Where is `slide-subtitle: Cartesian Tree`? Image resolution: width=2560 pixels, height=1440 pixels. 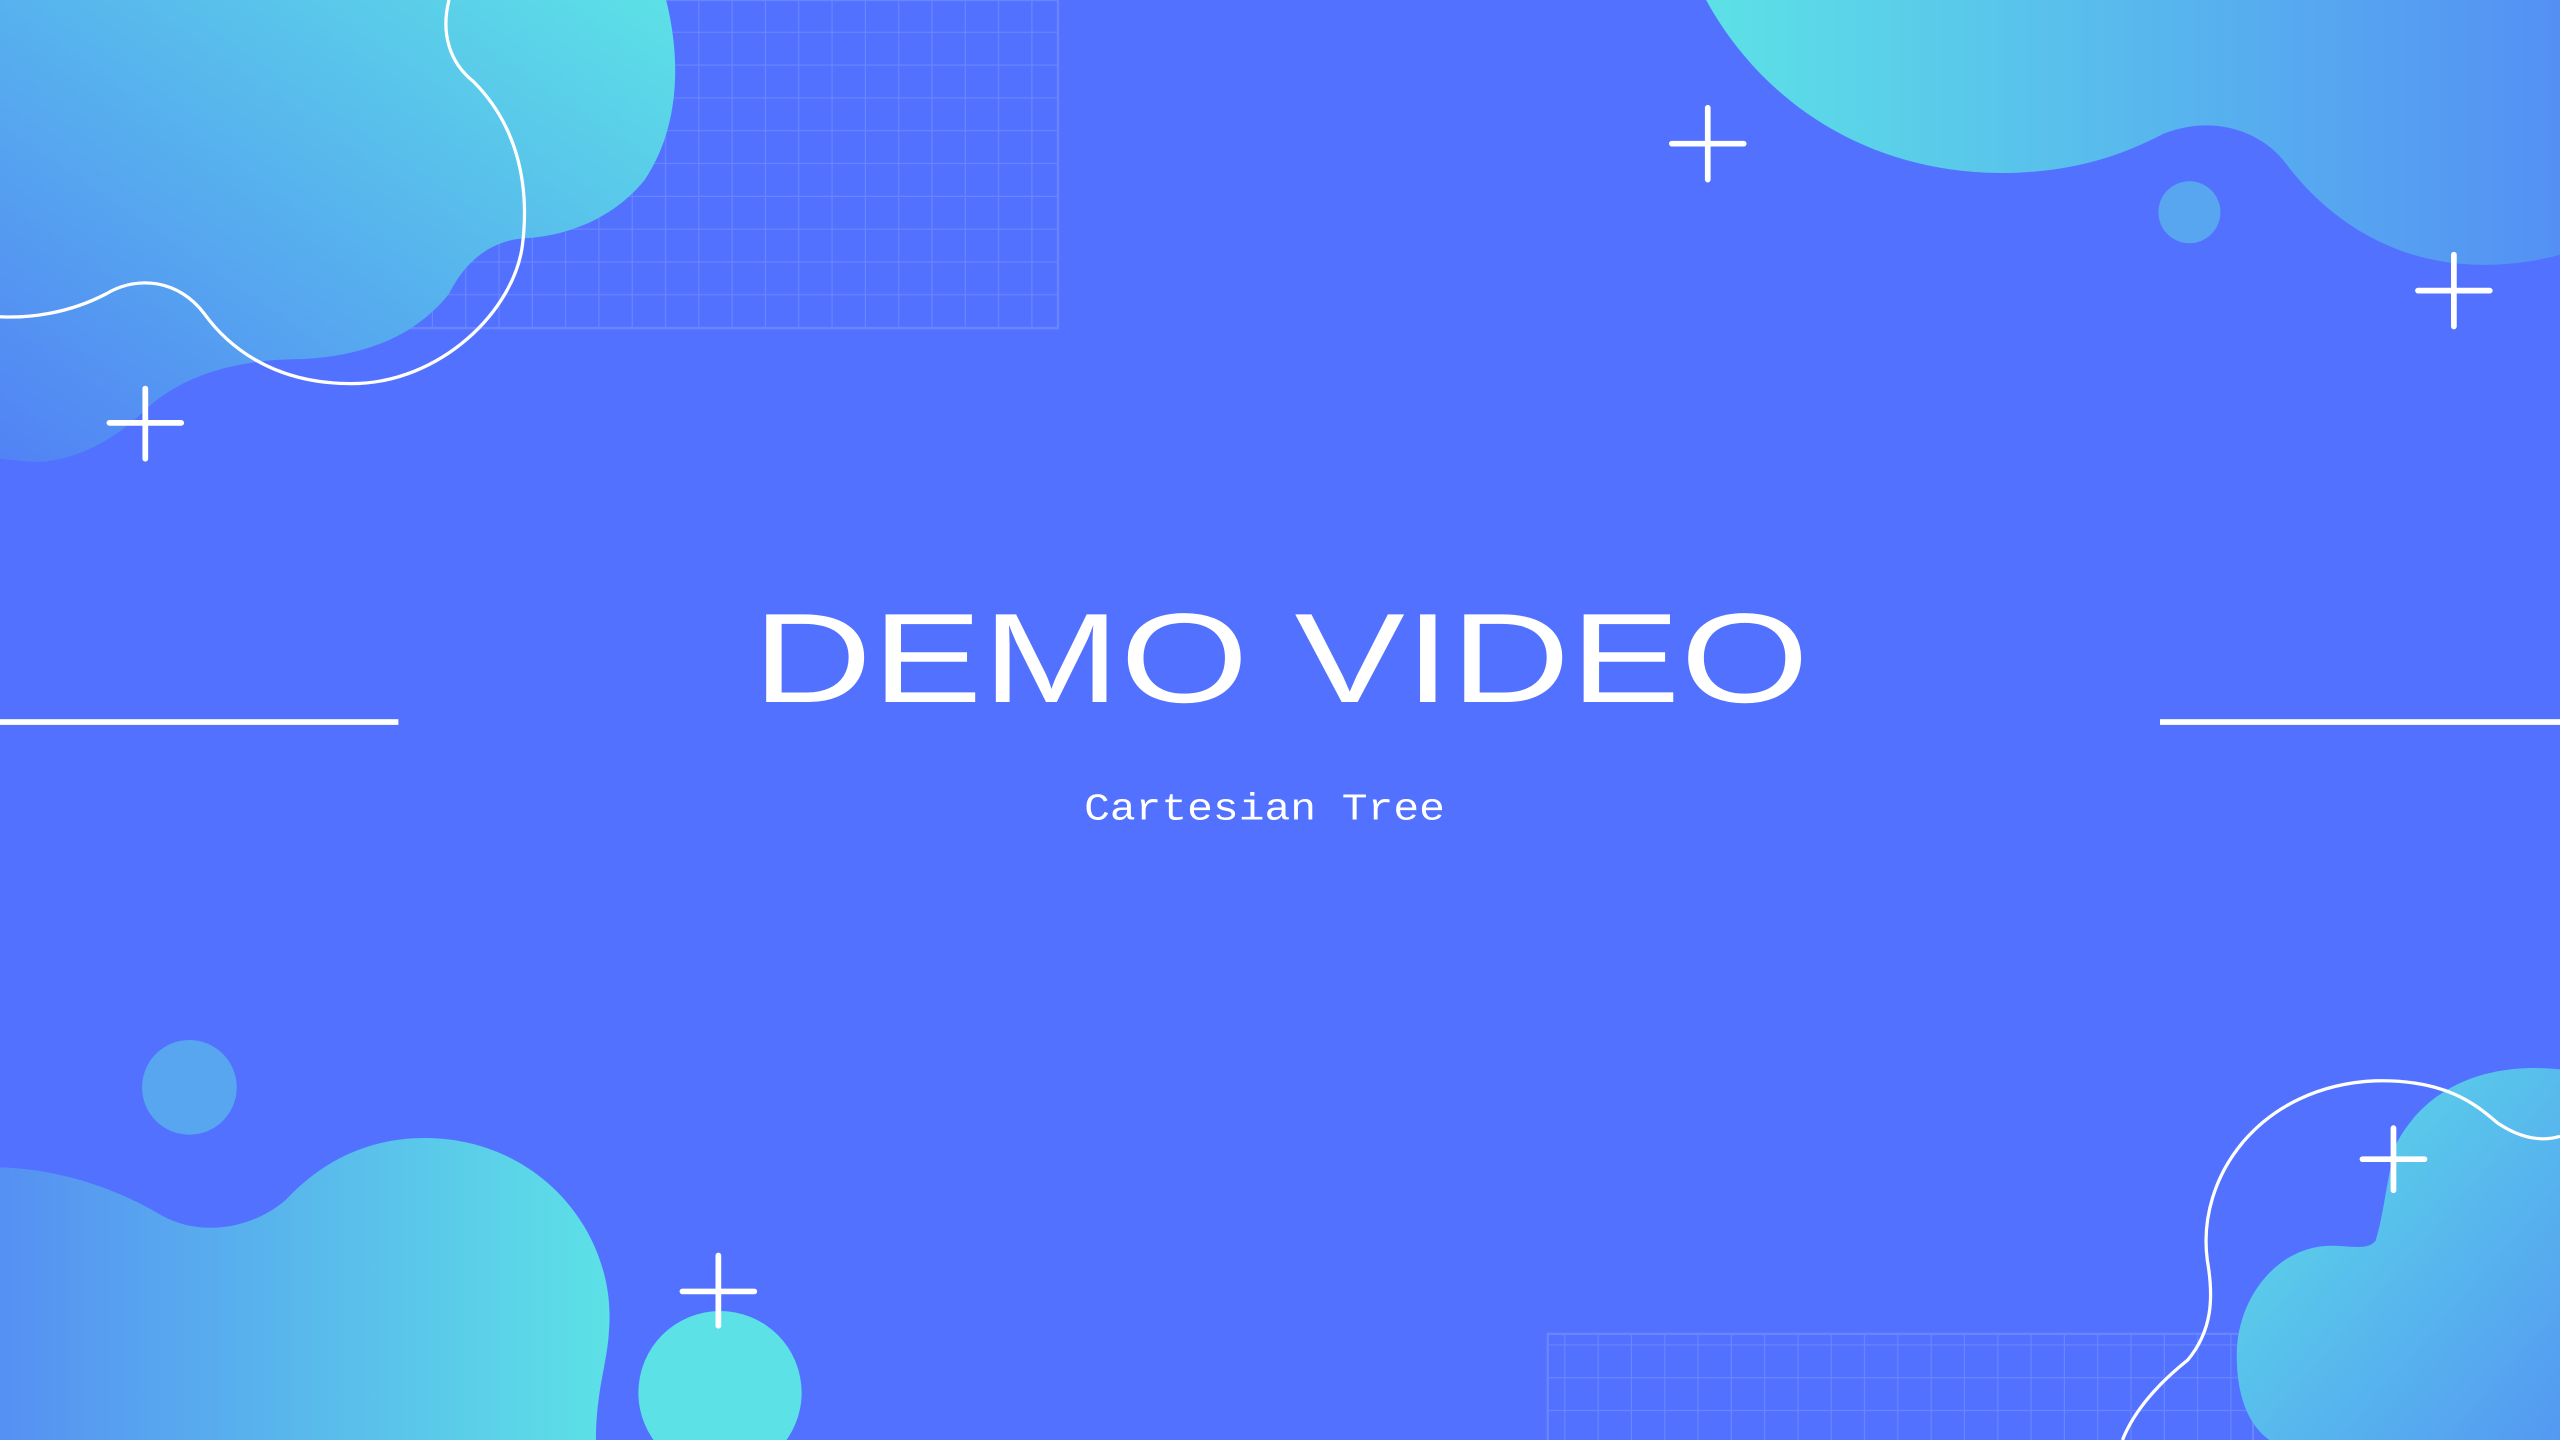 slide-subtitle: Cartesian Tree is located at coordinates (1264, 811).